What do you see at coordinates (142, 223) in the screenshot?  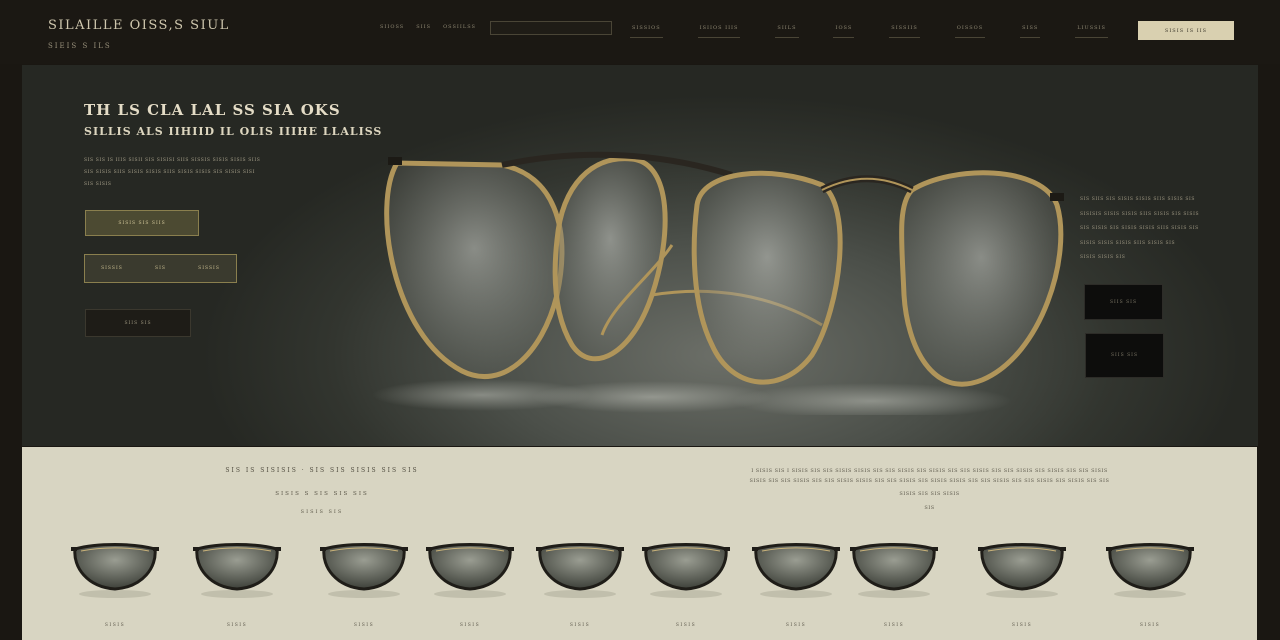 I see `hero-primary-button: SISIS SIS SIIS` at bounding box center [142, 223].